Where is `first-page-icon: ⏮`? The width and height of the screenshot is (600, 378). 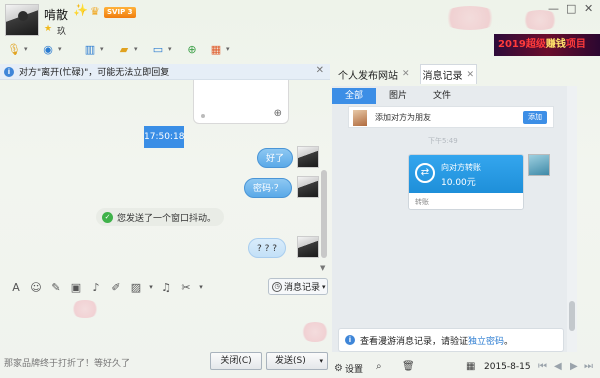
first-page-icon: ⏮ is located at coordinates (542, 366).